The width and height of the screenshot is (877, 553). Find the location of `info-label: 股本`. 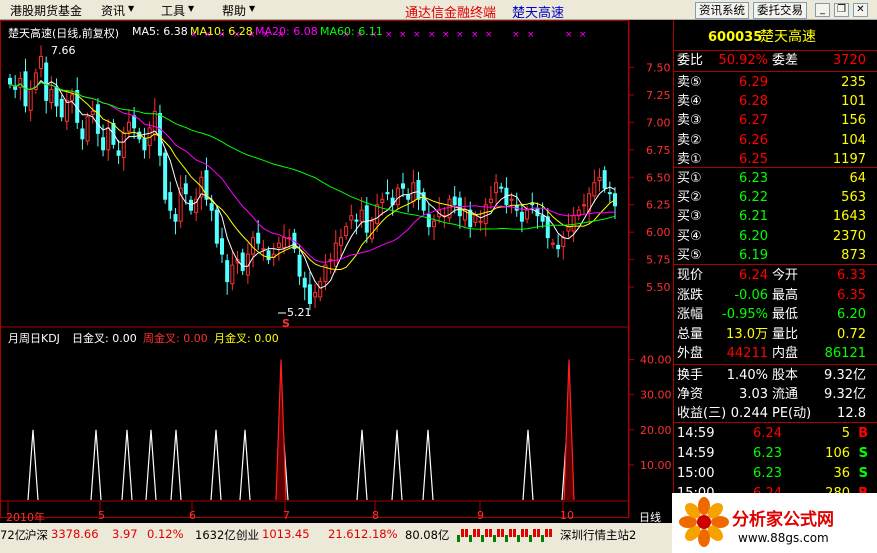

info-label: 股本 is located at coordinates (785, 375).